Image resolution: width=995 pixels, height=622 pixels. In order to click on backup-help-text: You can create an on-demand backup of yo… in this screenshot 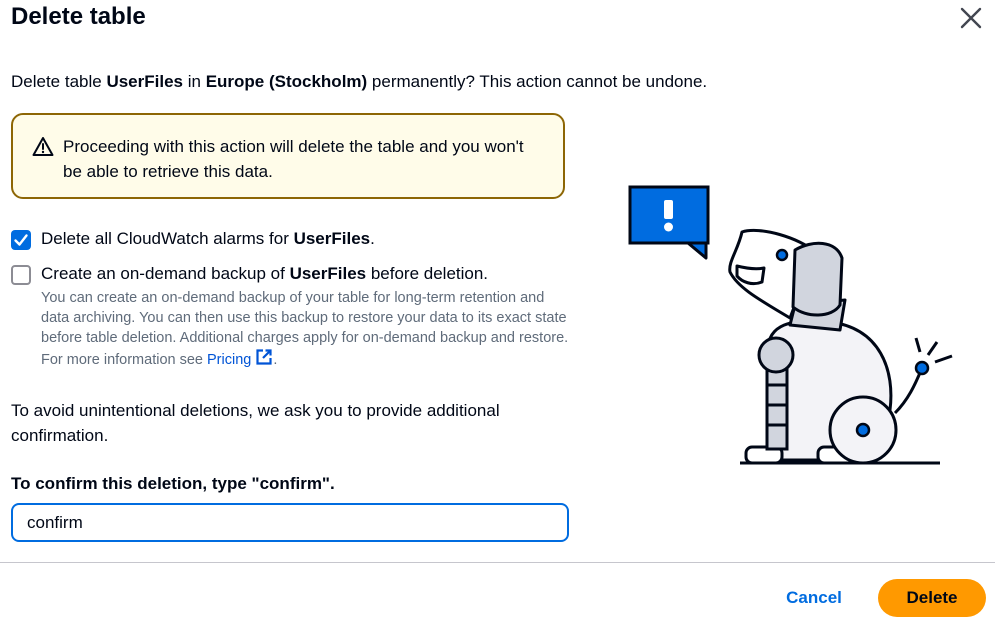, I will do `click(306, 329)`.